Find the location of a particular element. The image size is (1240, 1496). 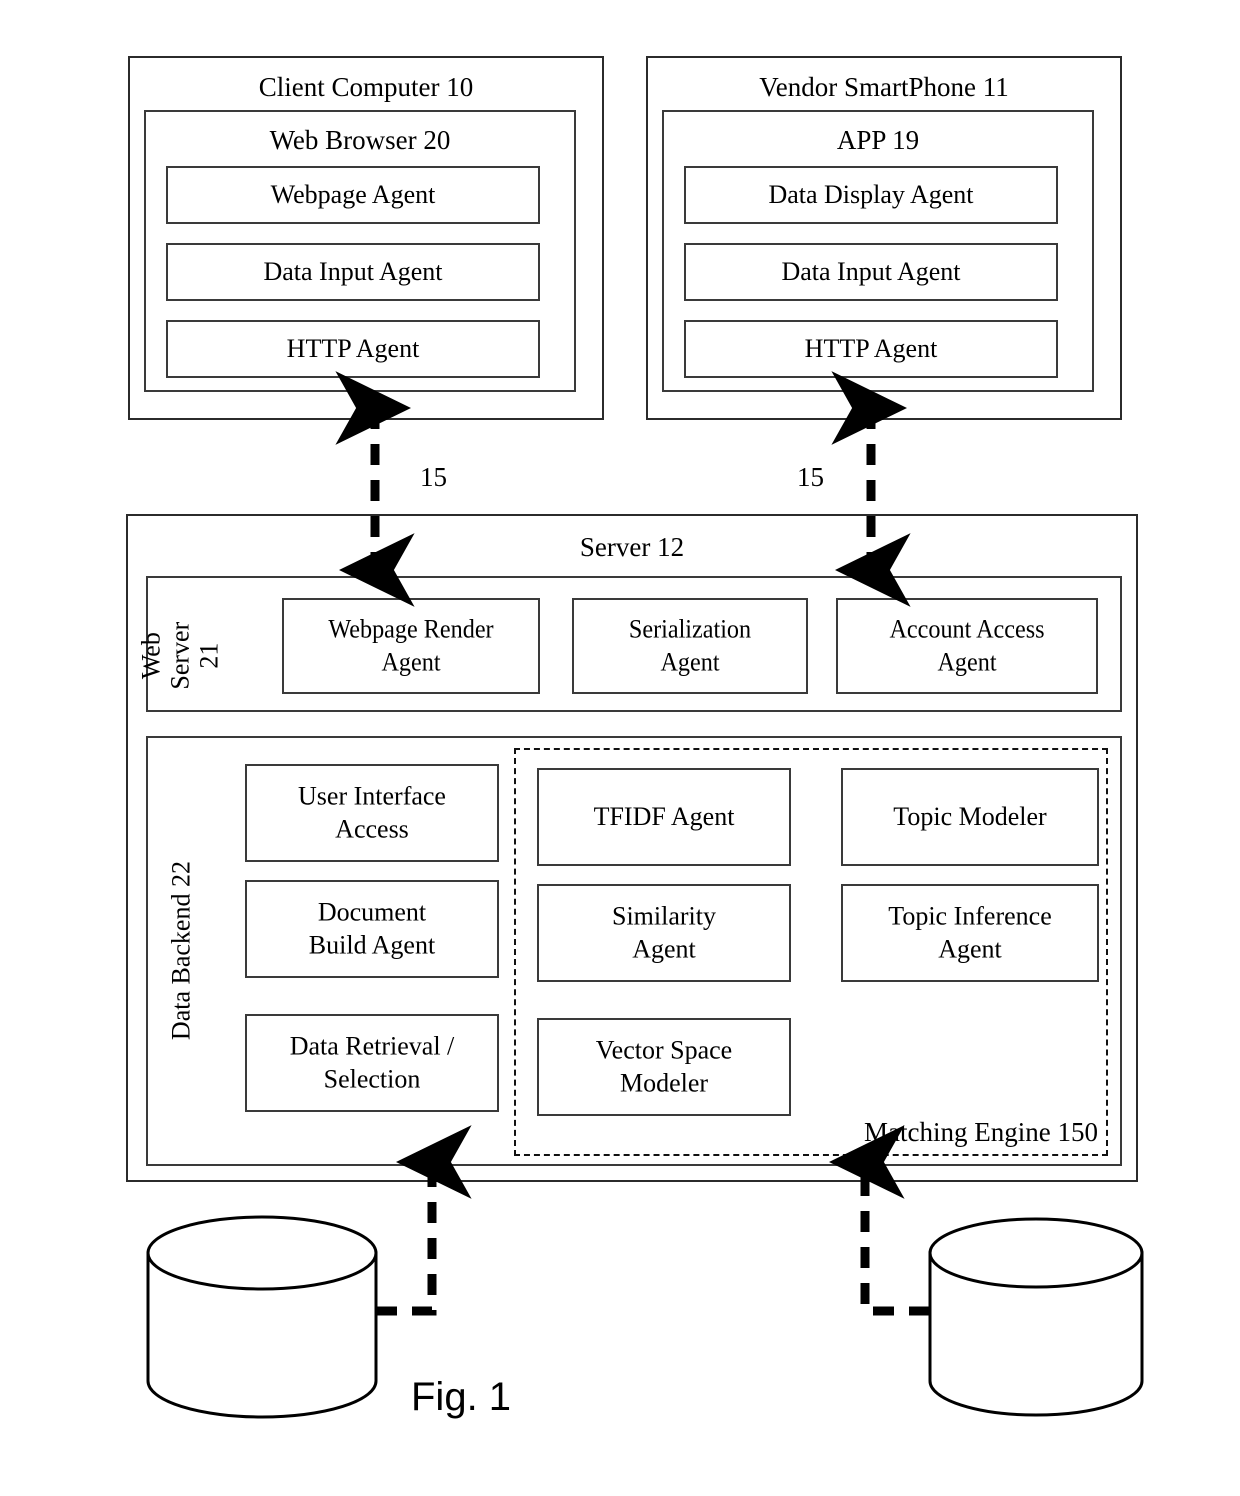

vector-space-modeler-box: Vector Space Modeler is located at coordinates (664, 1067).